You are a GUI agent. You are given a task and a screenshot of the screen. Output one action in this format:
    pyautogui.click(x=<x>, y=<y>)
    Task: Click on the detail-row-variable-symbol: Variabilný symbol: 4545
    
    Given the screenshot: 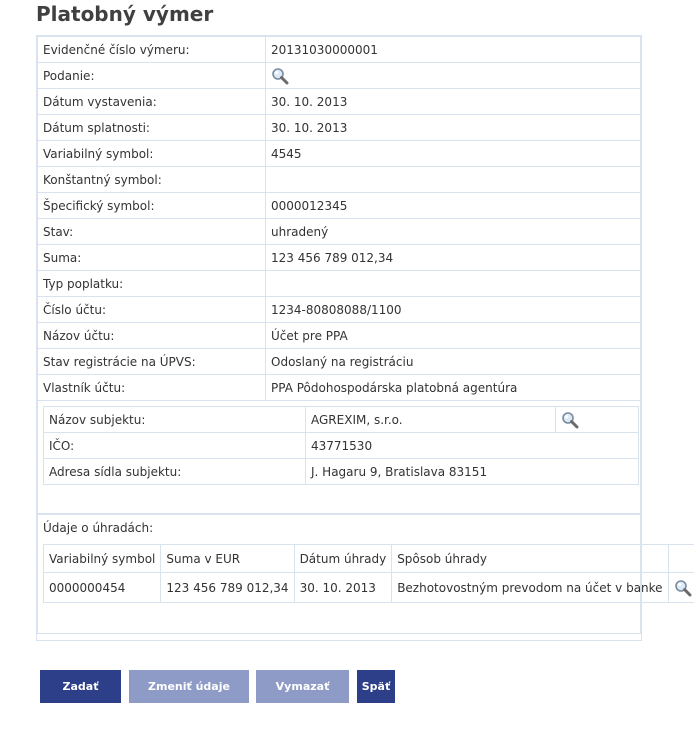 What is the action you would take?
    pyautogui.click(x=339, y=154)
    